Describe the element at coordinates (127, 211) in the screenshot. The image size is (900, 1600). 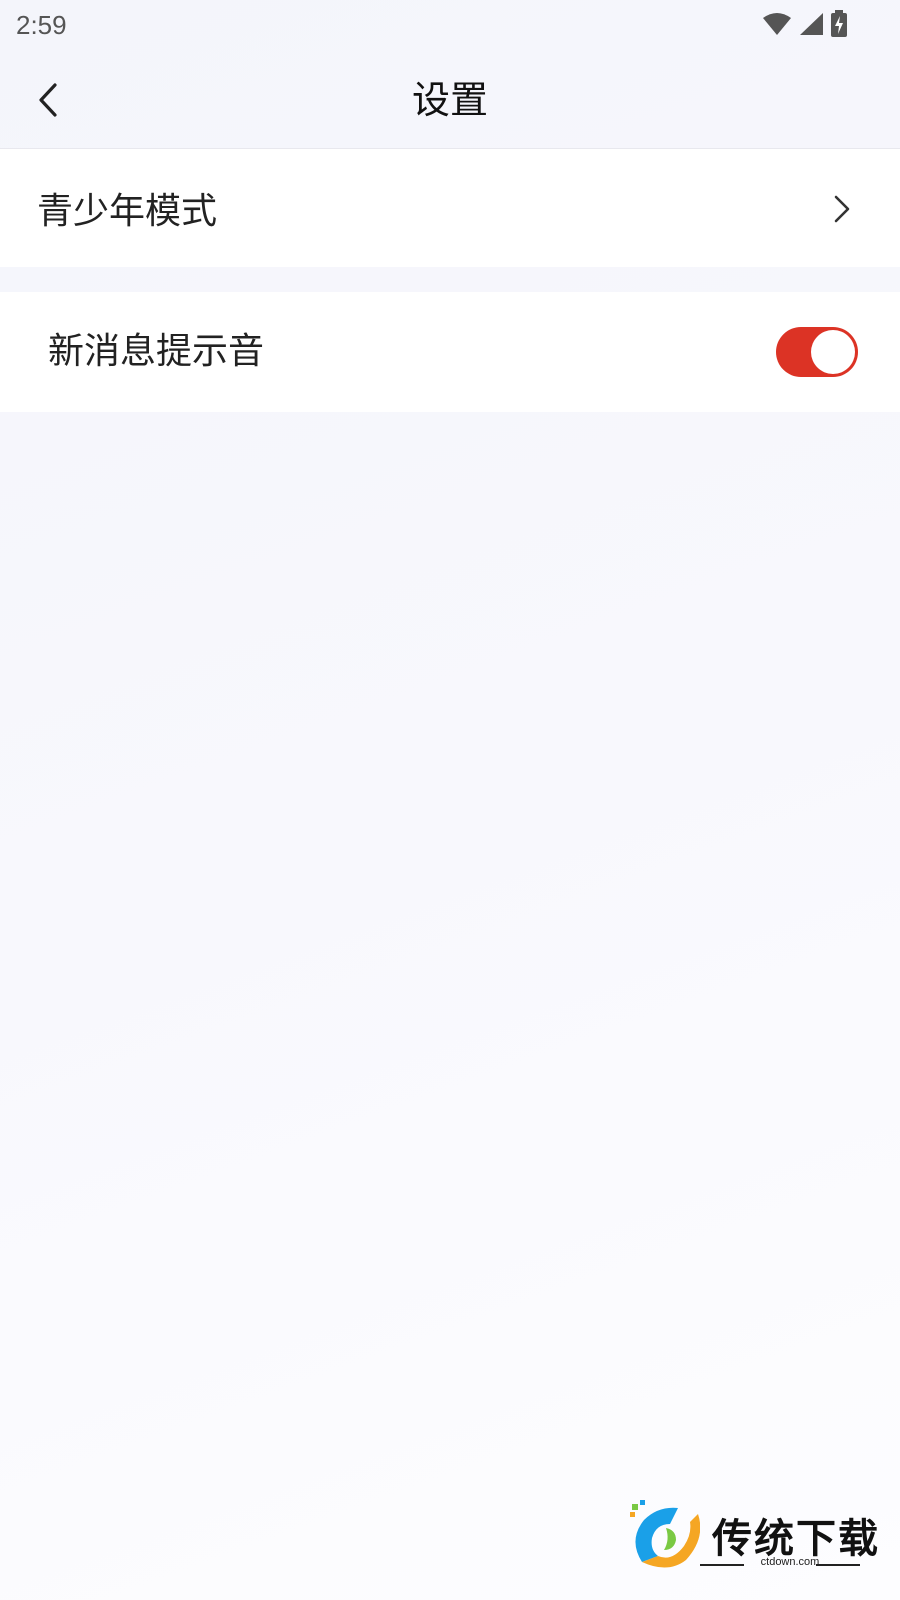
I see `settings-item-label: 青少年模式` at that location.